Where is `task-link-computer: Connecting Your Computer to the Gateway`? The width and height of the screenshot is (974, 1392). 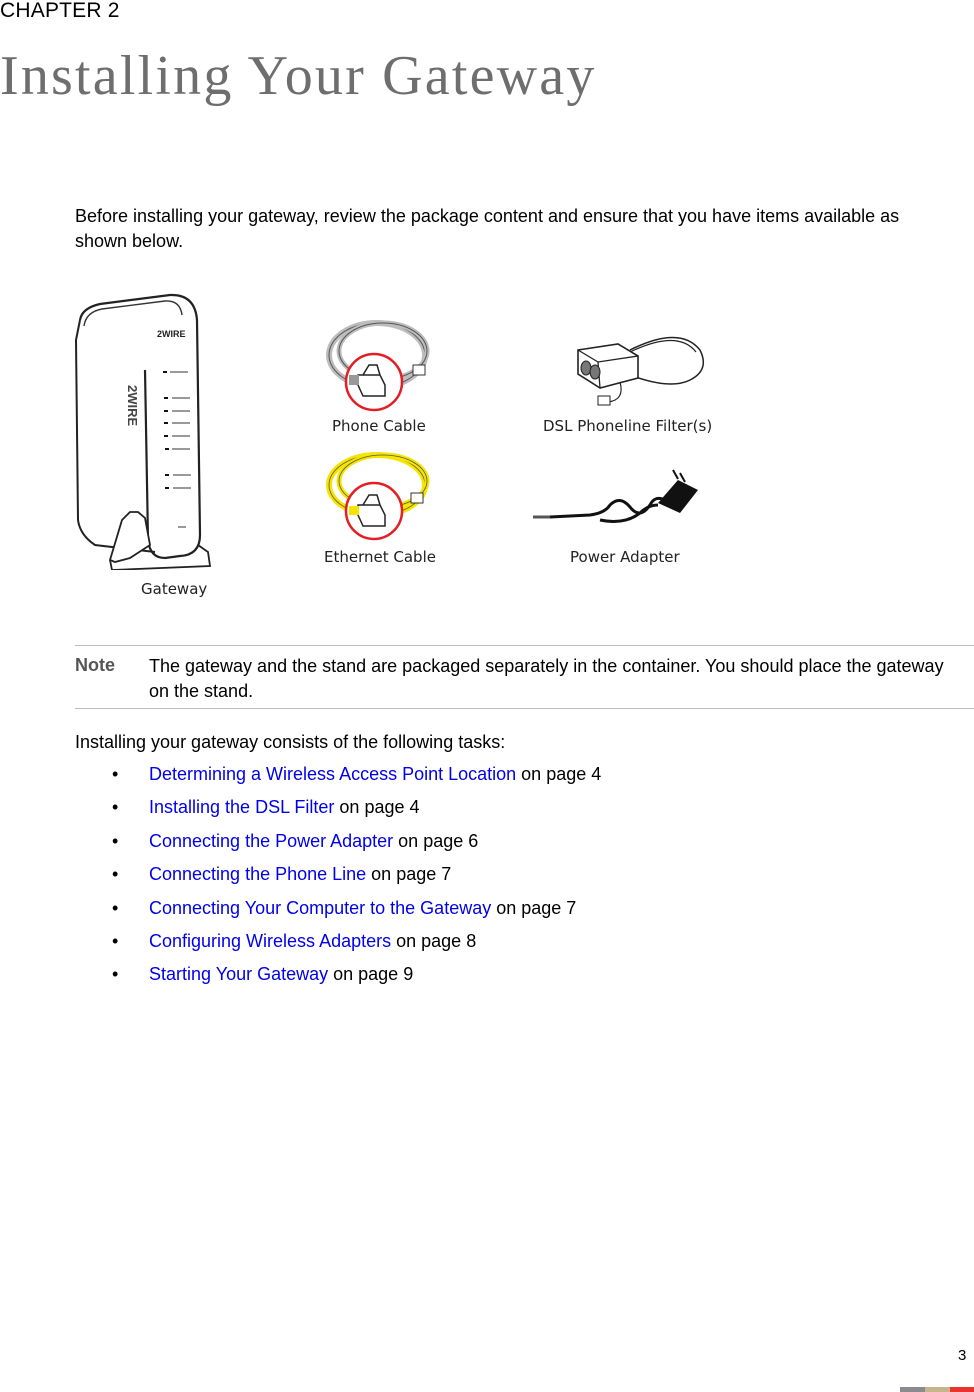
task-link-computer: Connecting Your Computer to the Gateway is located at coordinates (320, 908).